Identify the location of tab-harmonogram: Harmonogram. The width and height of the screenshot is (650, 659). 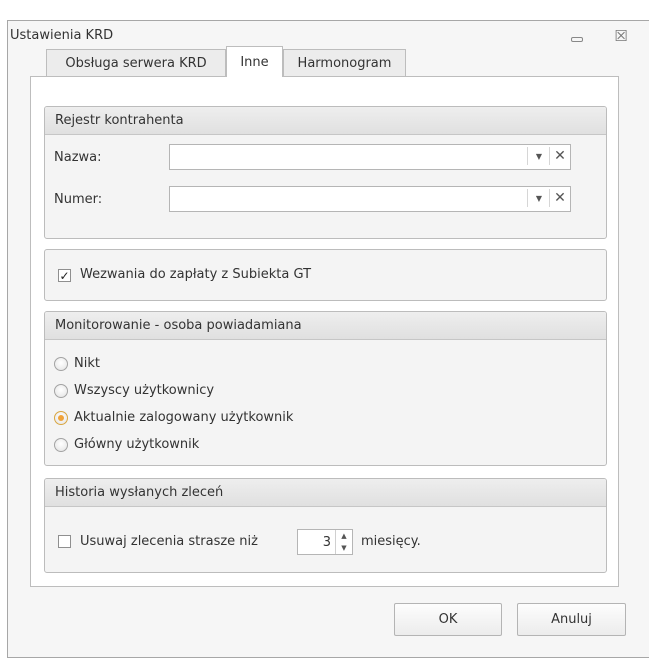
(344, 62).